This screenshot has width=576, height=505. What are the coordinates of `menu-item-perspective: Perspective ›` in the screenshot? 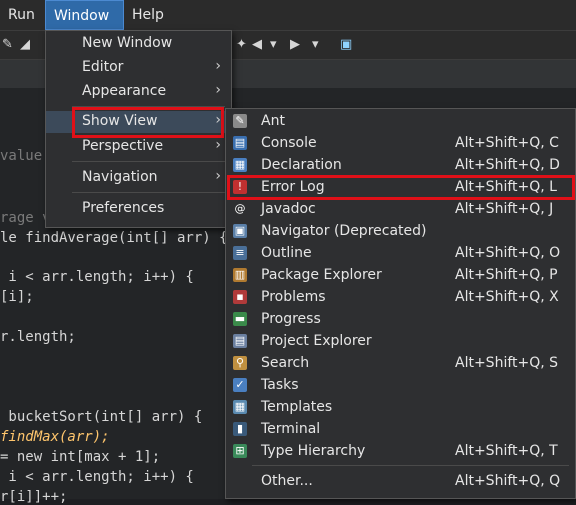 It's located at (138, 147).